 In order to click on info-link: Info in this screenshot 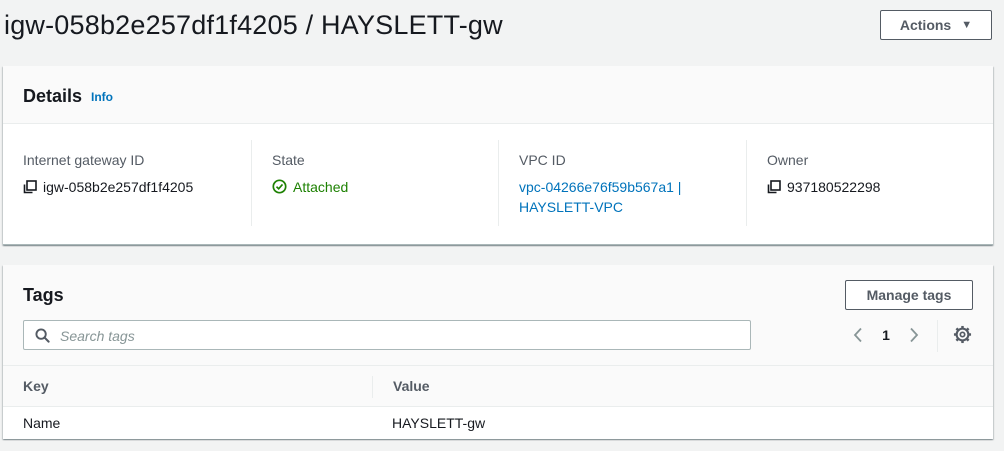, I will do `click(102, 97)`.